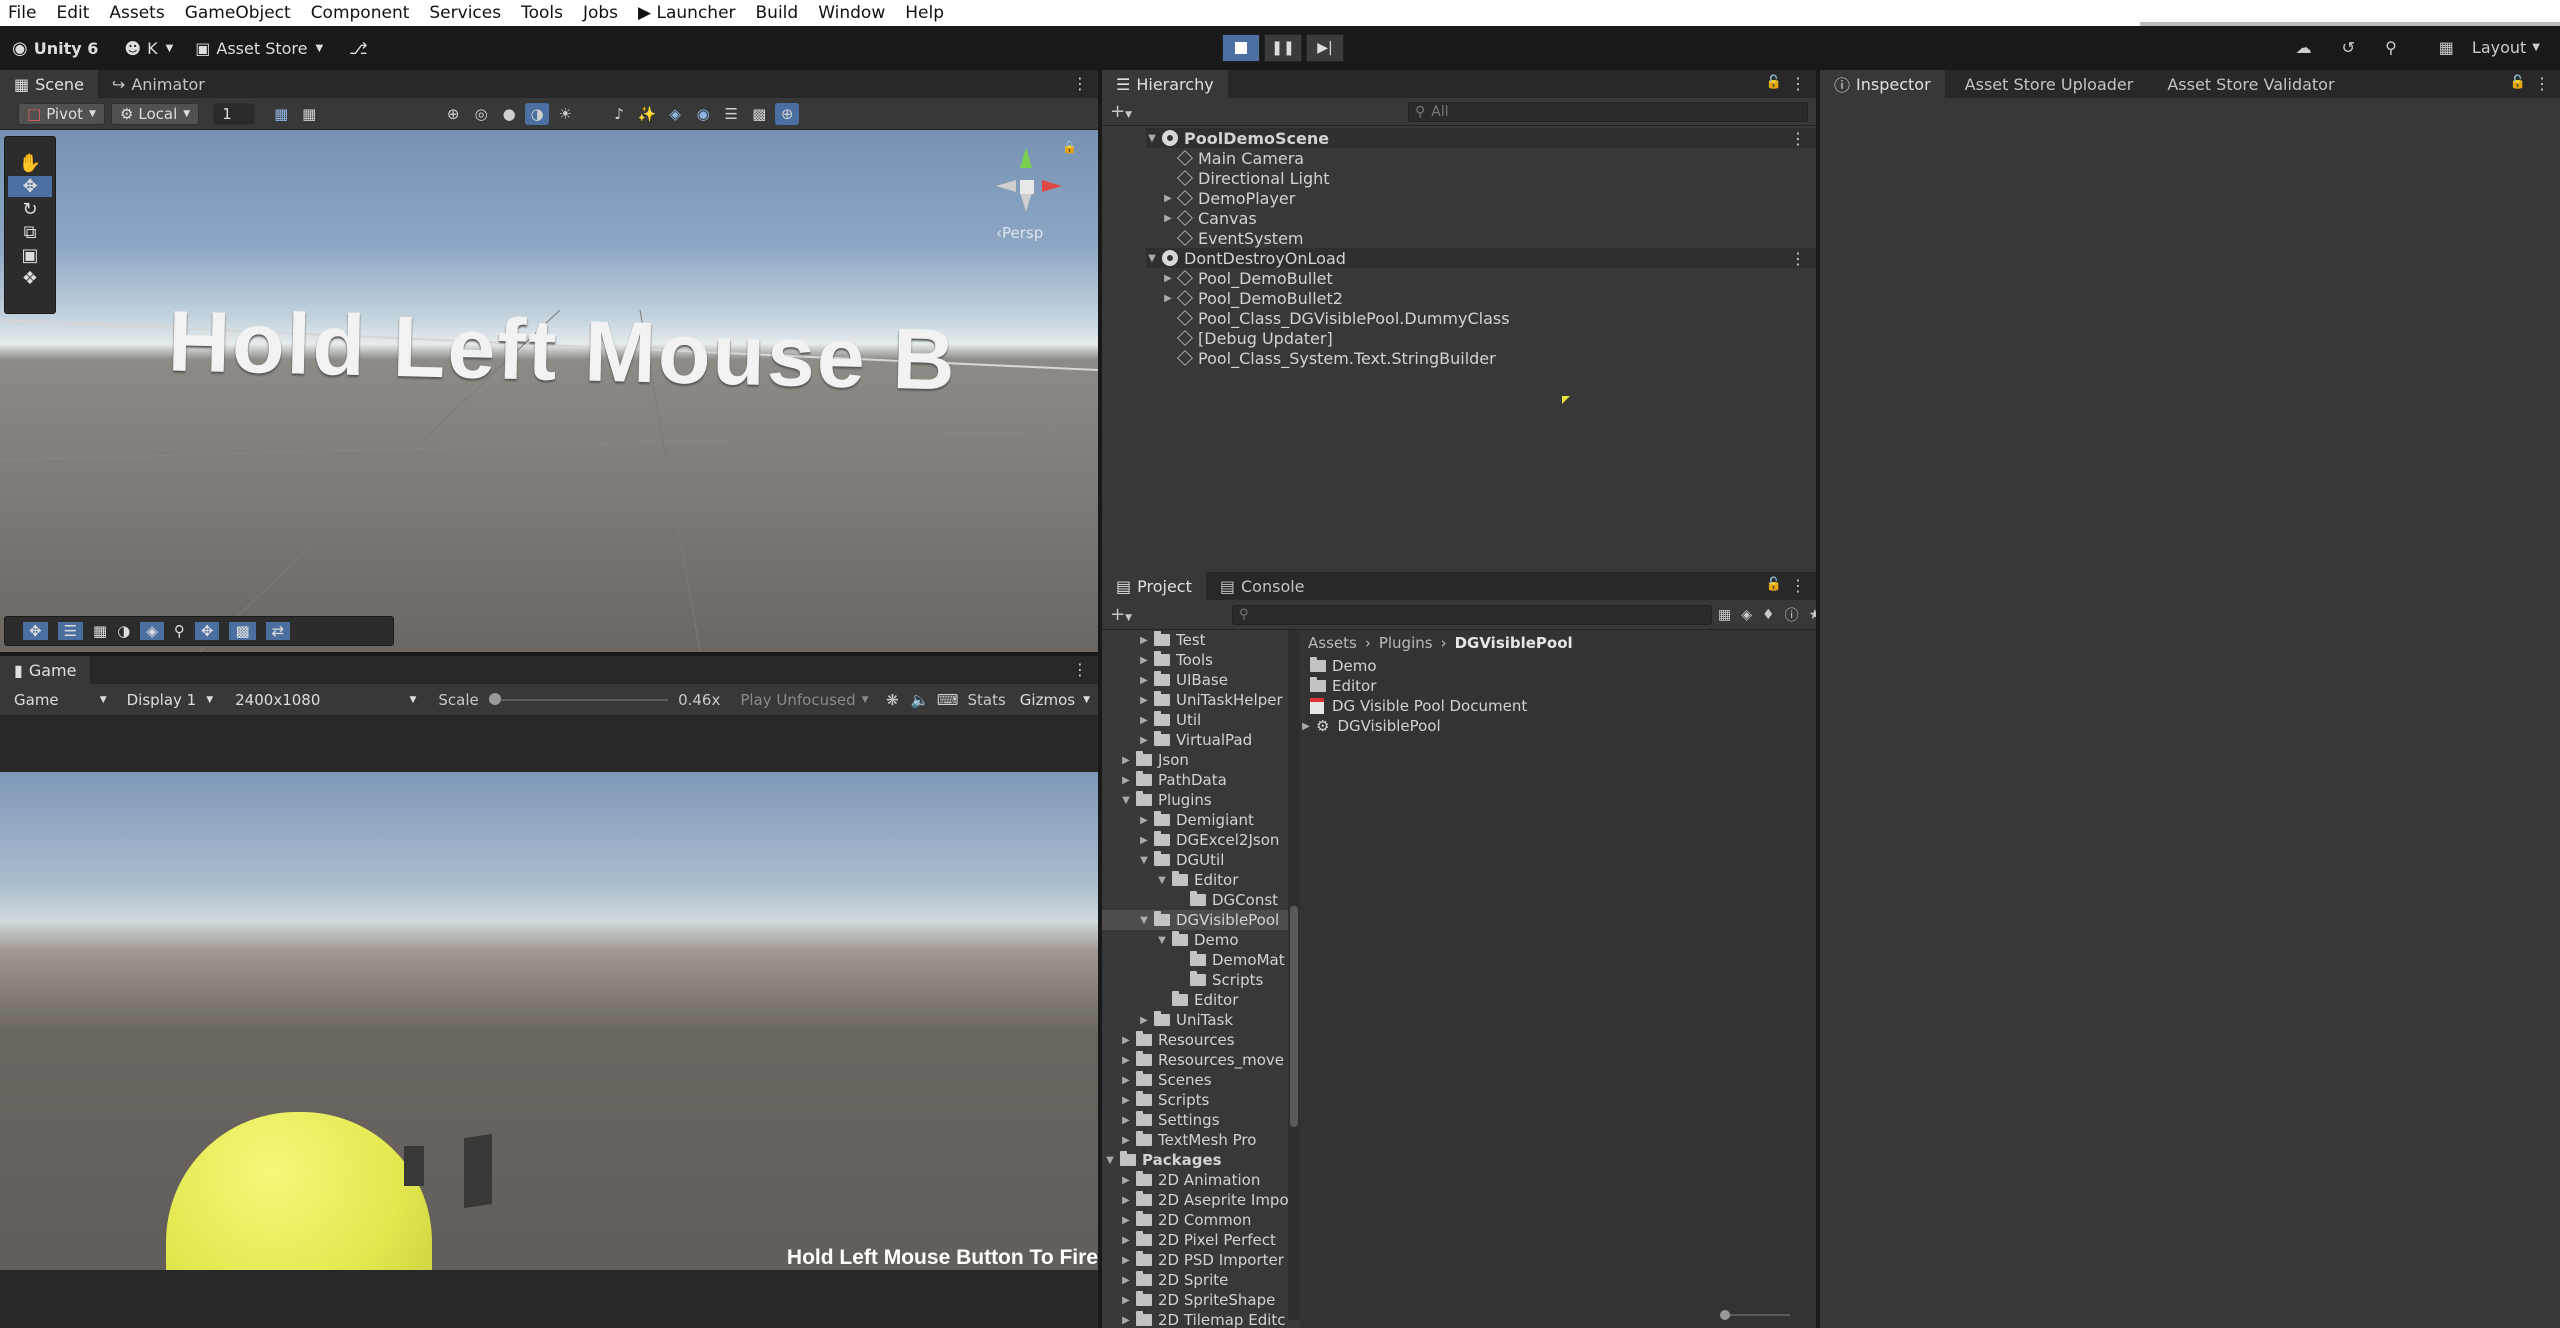  I want to click on local-dropdown: ⚙ Local ▼, so click(155, 113).